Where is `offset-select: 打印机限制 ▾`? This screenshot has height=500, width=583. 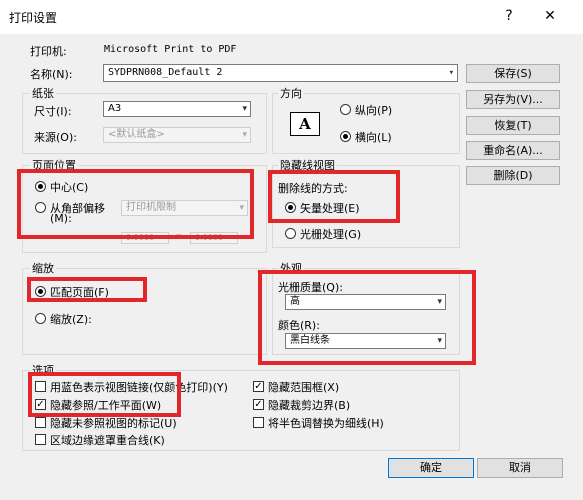 offset-select: 打印机限制 ▾ is located at coordinates (184, 208).